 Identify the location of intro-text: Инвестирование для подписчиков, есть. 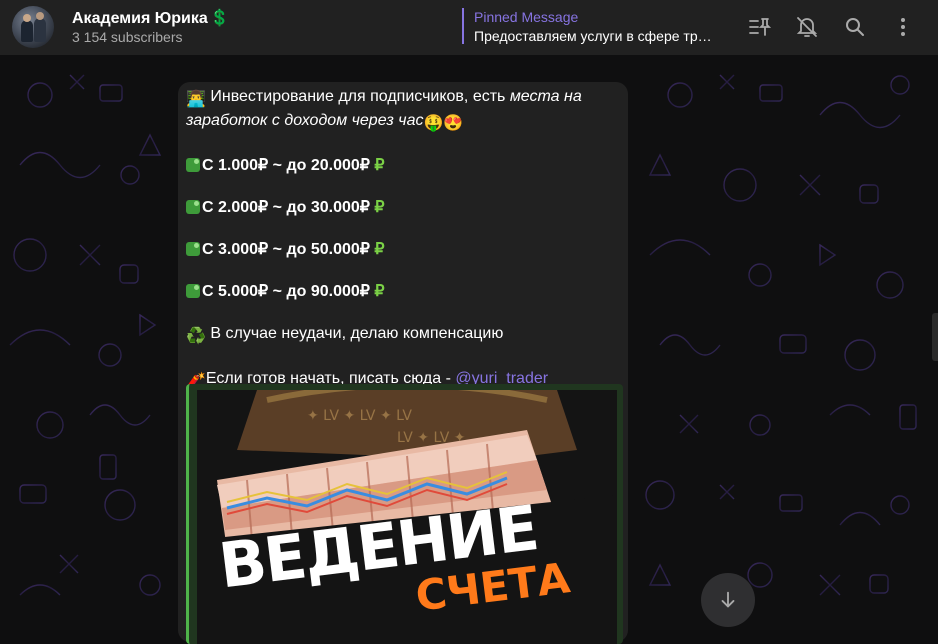
(357, 96).